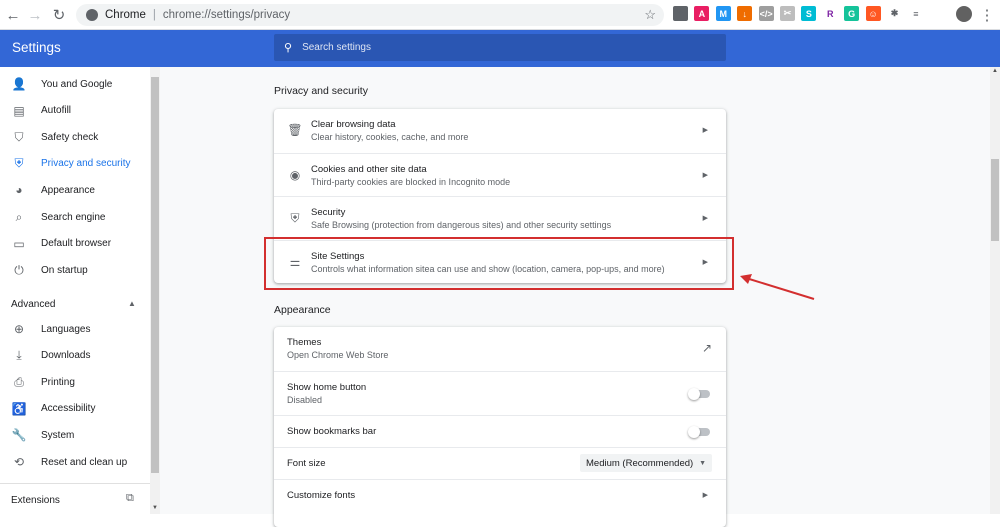 The image size is (1000, 527). I want to click on ext-a-icon: A, so click(702, 13).